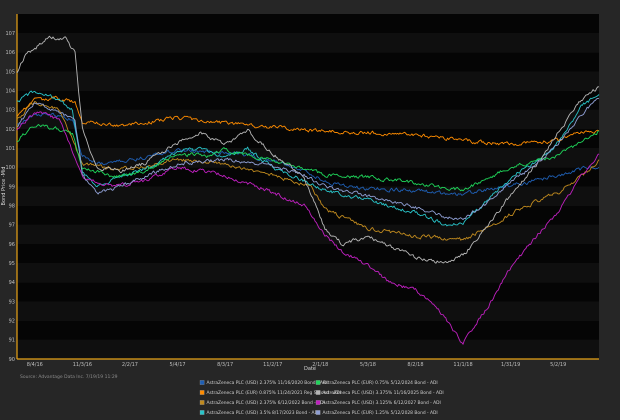 The height and width of the screenshot is (420, 620). Describe the element at coordinates (462, 365) in the screenshot. I see `x-tick-label: 11/1/18` at that location.